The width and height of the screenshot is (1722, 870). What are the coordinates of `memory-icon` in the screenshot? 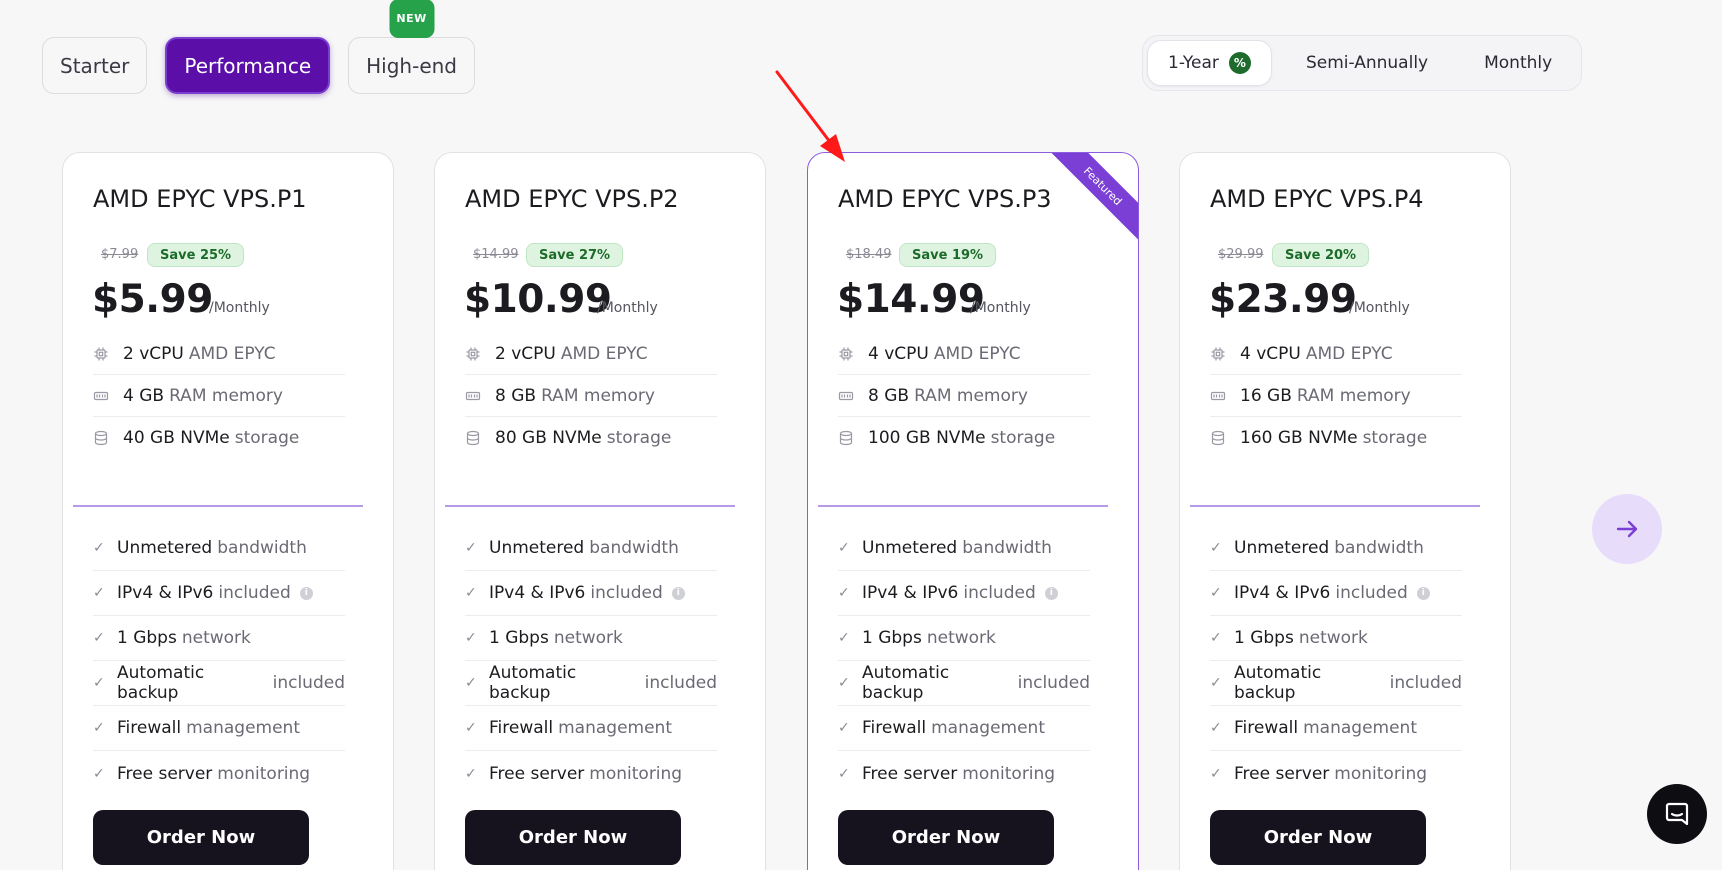 It's located at (473, 395).